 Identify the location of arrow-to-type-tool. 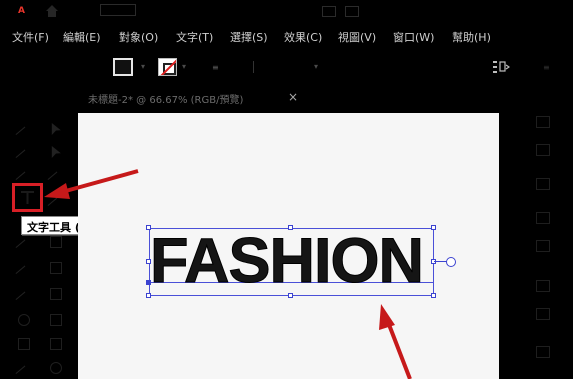
(91, 184).